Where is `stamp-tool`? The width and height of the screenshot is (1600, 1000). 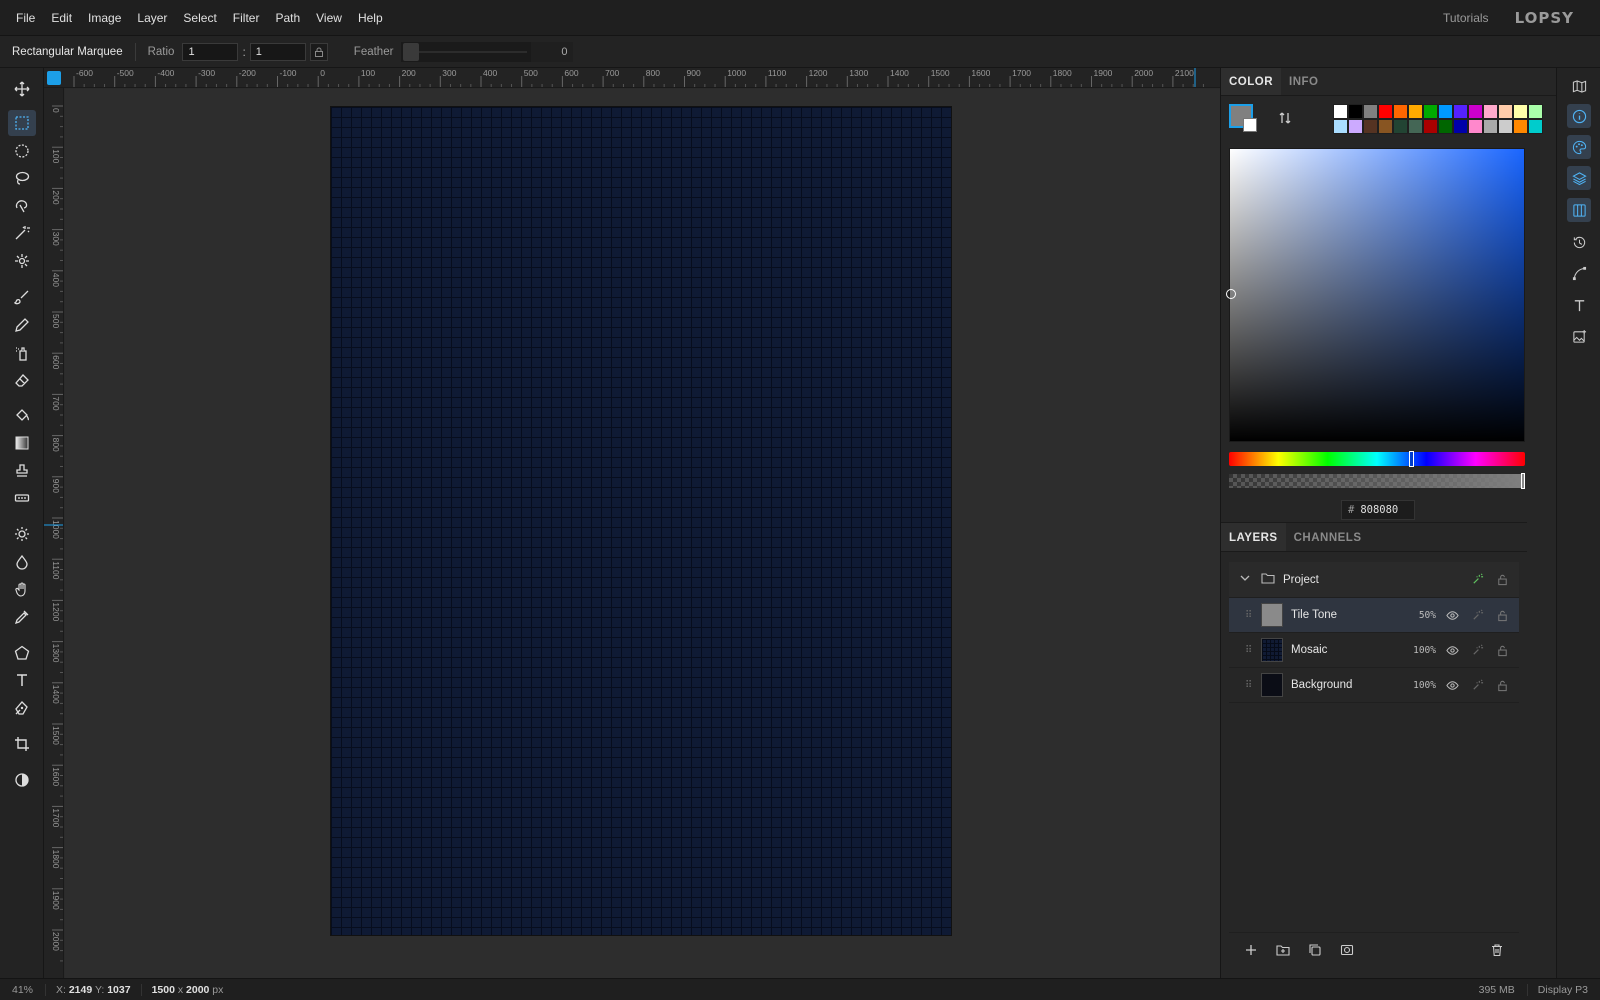
stamp-tool is located at coordinates (22, 471).